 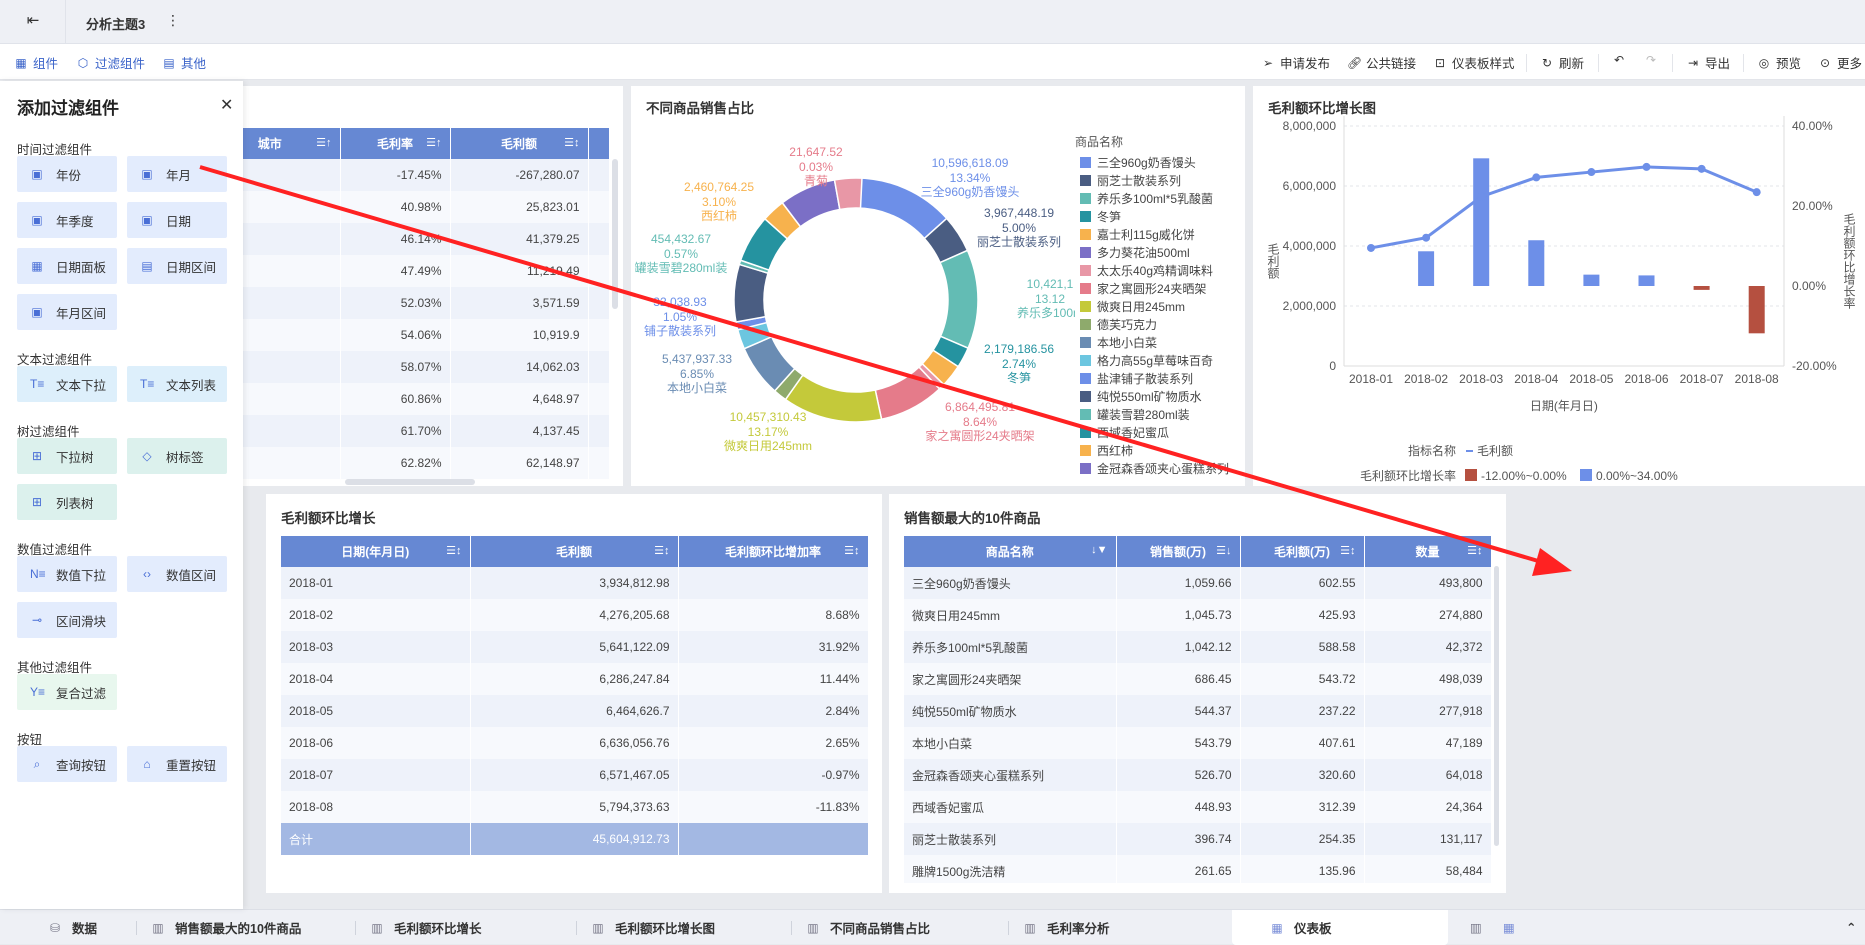 What do you see at coordinates (575, 679) in the screenshot?
I see `table-row: 2018-04 6,286,247.84 11.44%` at bounding box center [575, 679].